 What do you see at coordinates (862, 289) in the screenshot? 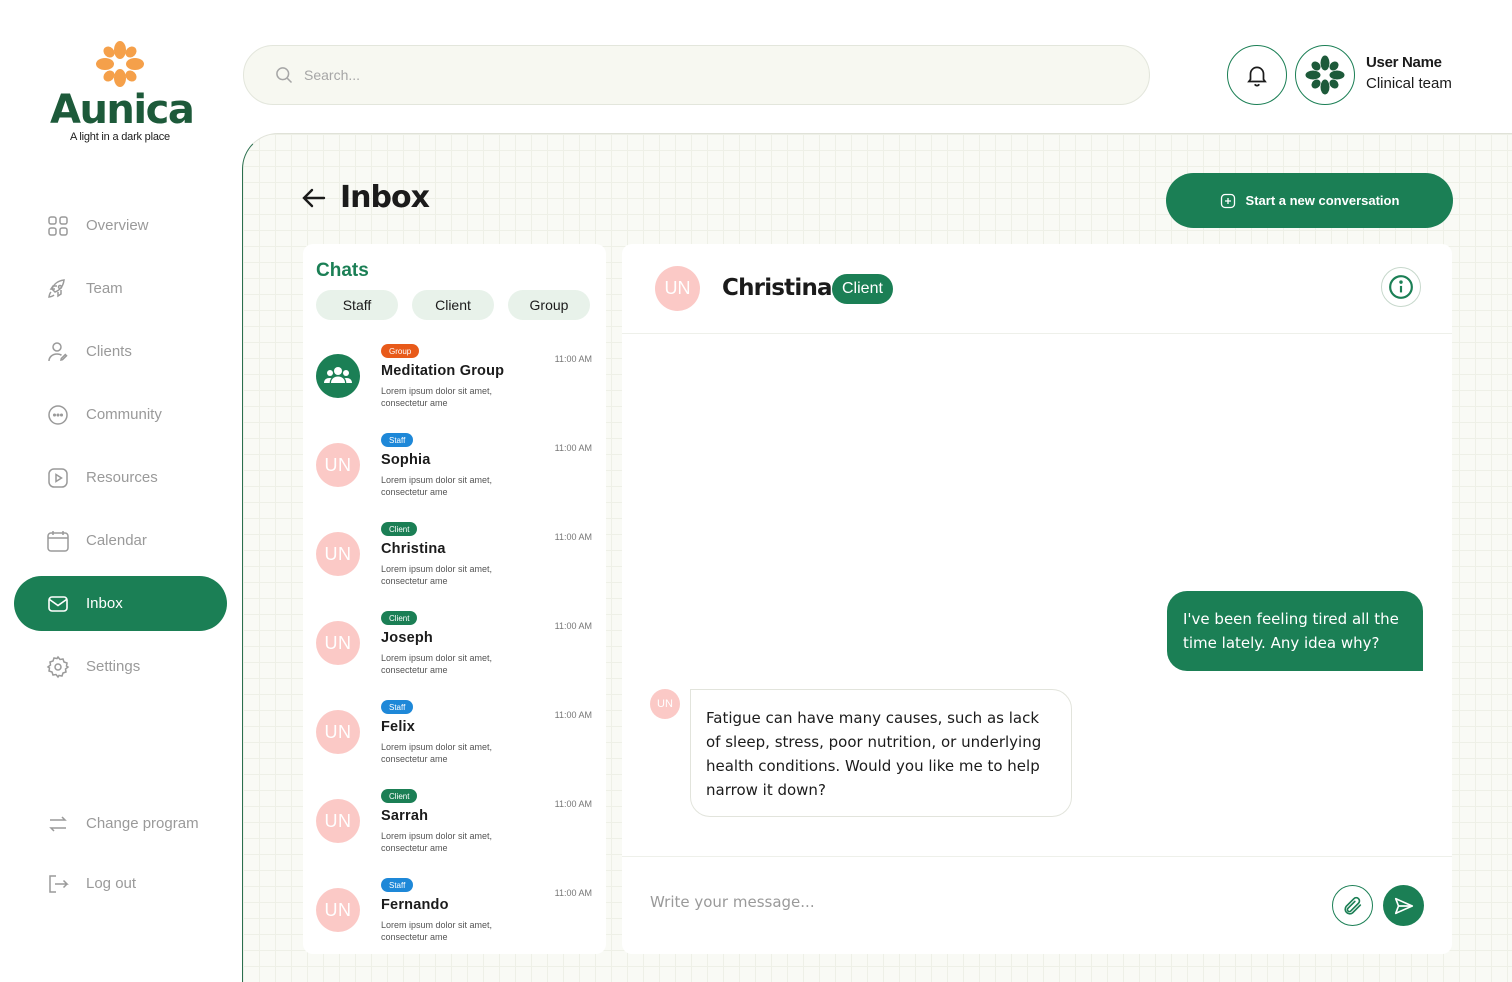
I see `contact-role-badge: Client` at bounding box center [862, 289].